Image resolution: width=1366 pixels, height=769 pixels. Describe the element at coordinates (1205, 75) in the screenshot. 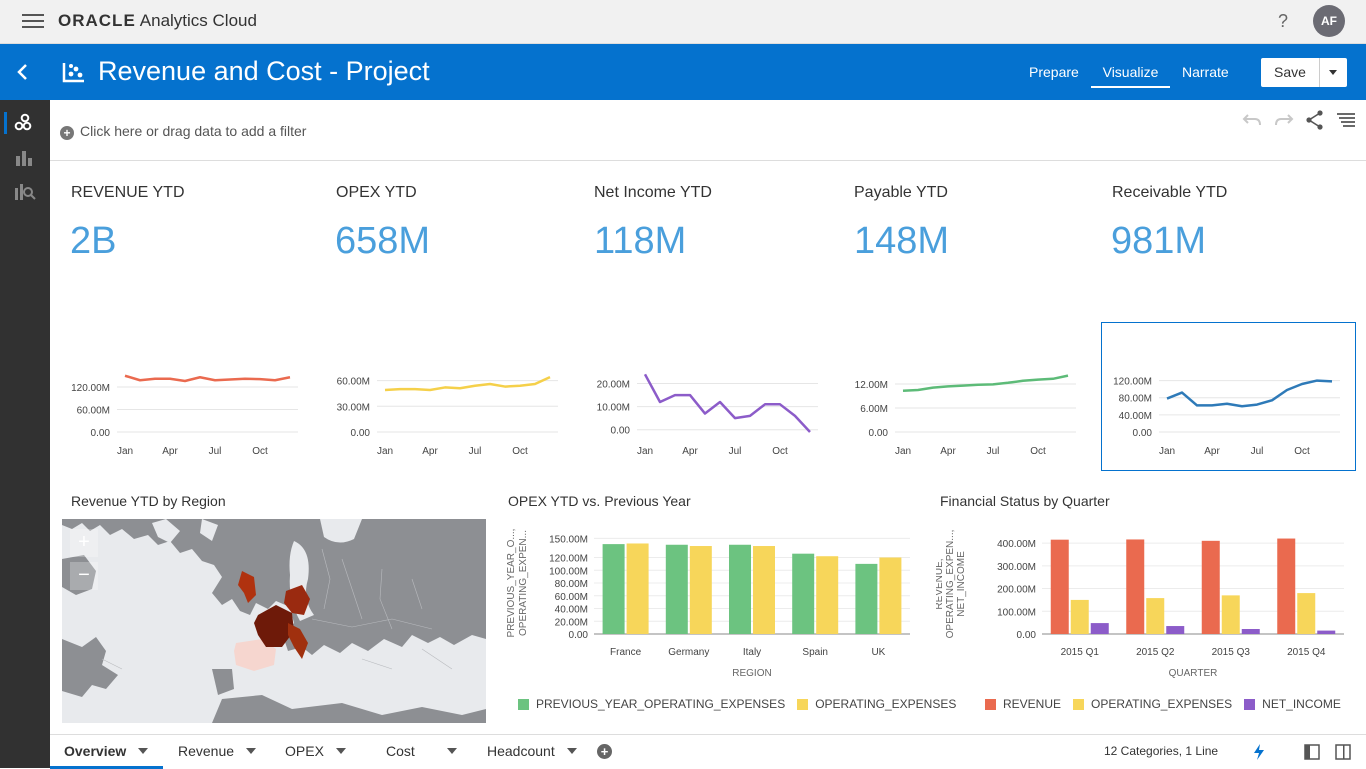

I see `tab-narrate: Narrate` at that location.